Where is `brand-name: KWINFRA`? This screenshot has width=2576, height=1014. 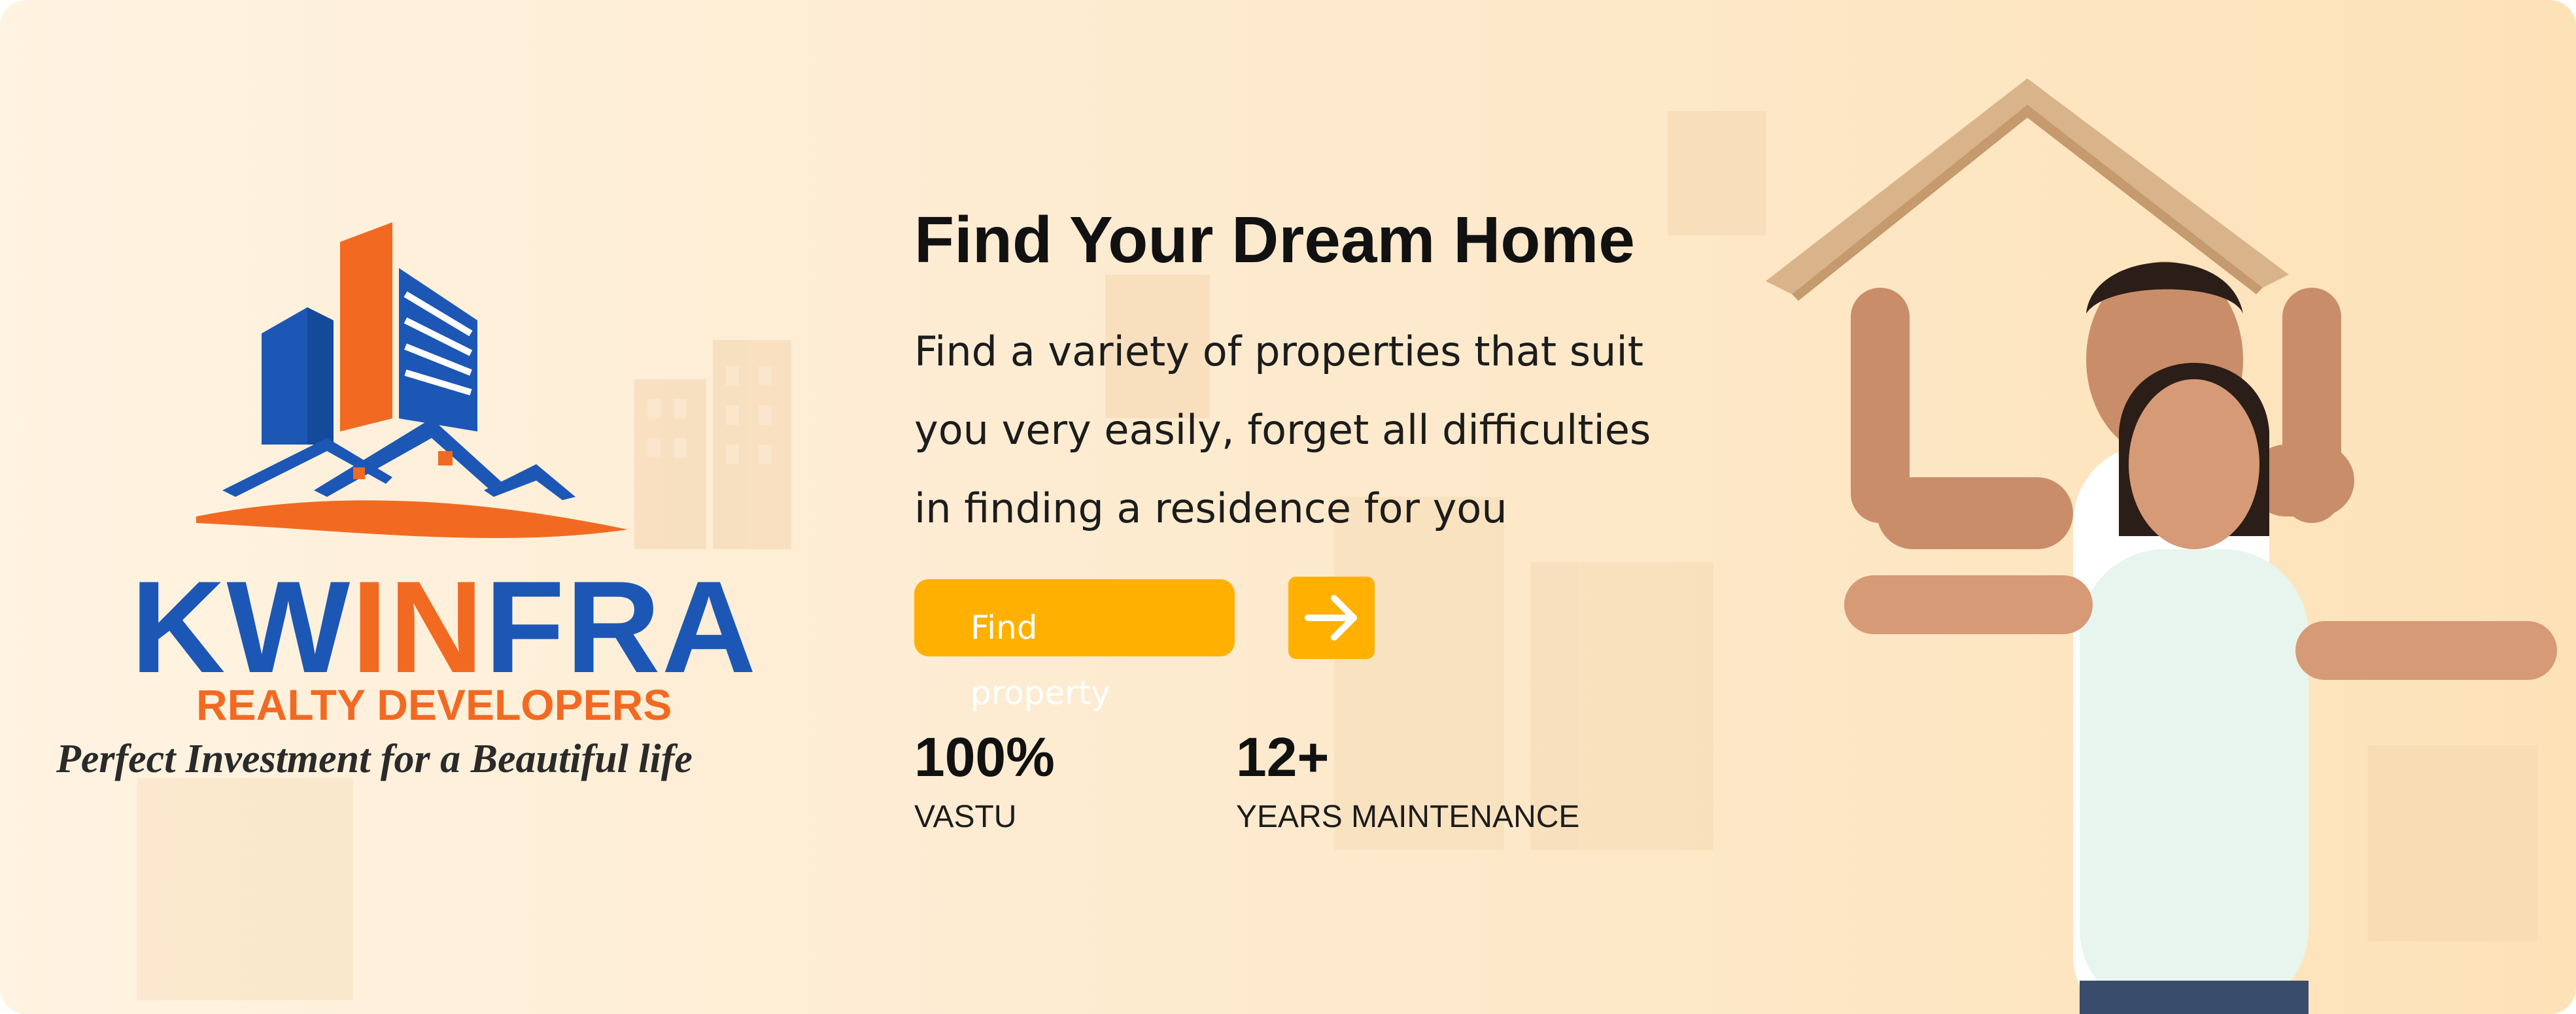 brand-name: KWINFRA is located at coordinates (444, 627).